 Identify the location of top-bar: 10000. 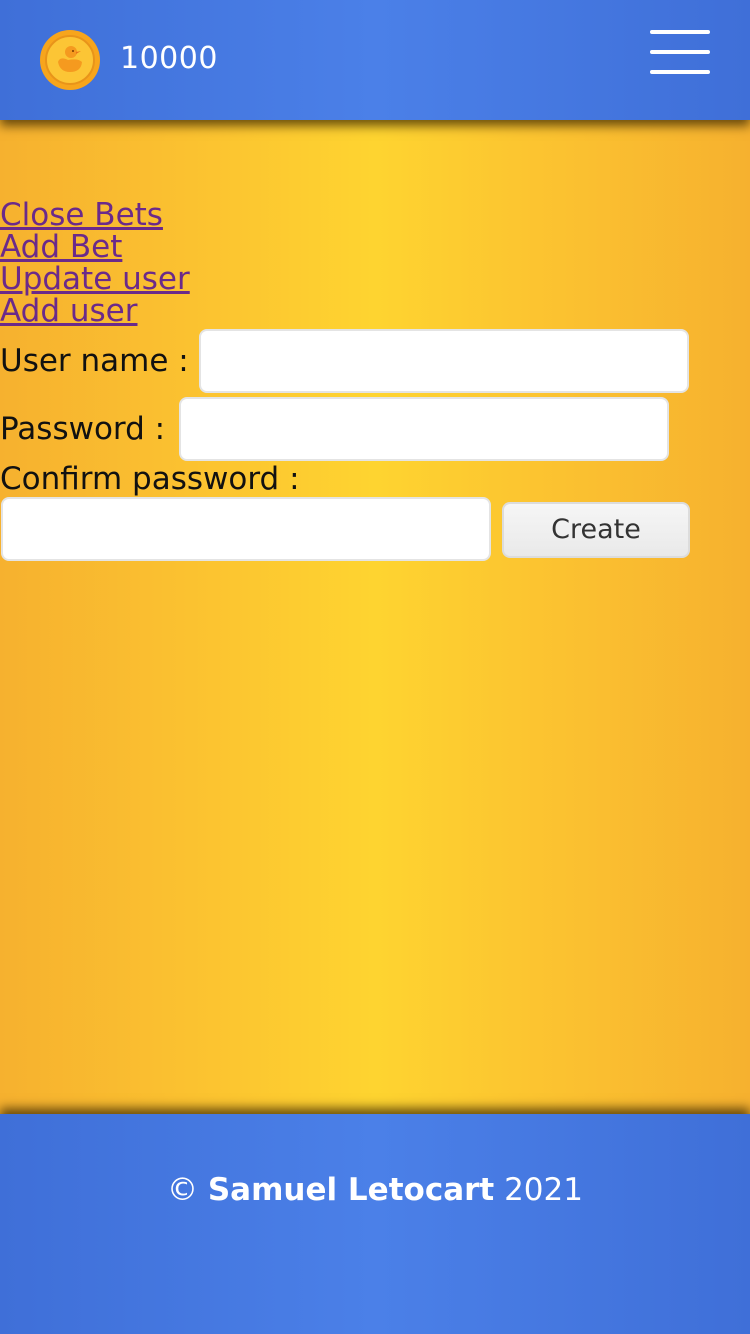
(375, 60).